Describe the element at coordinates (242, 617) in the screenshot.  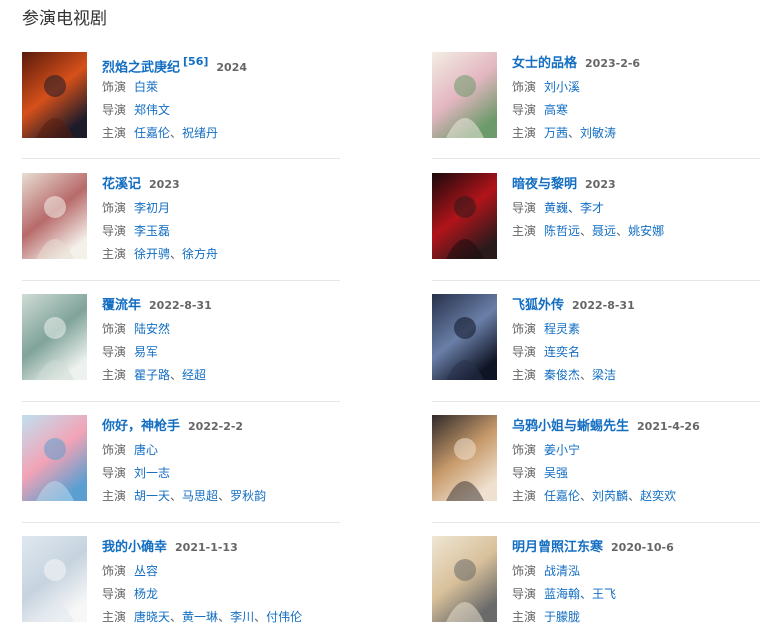
I see `person-link: 李川` at that location.